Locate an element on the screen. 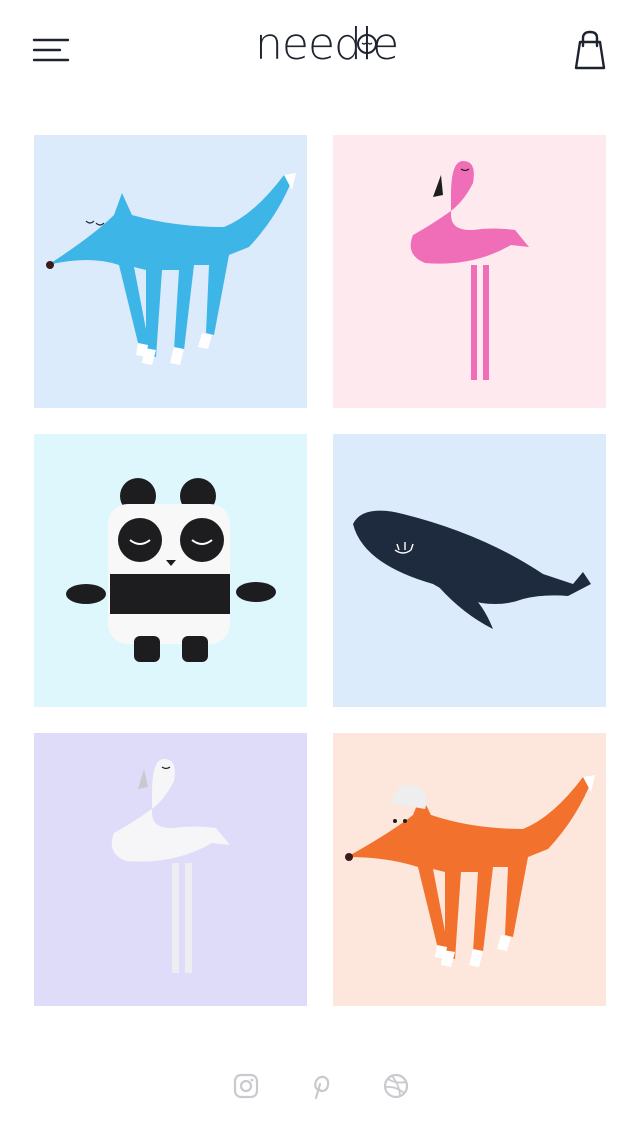 The image size is (640, 1136). product-tile-panda is located at coordinates (170, 570).